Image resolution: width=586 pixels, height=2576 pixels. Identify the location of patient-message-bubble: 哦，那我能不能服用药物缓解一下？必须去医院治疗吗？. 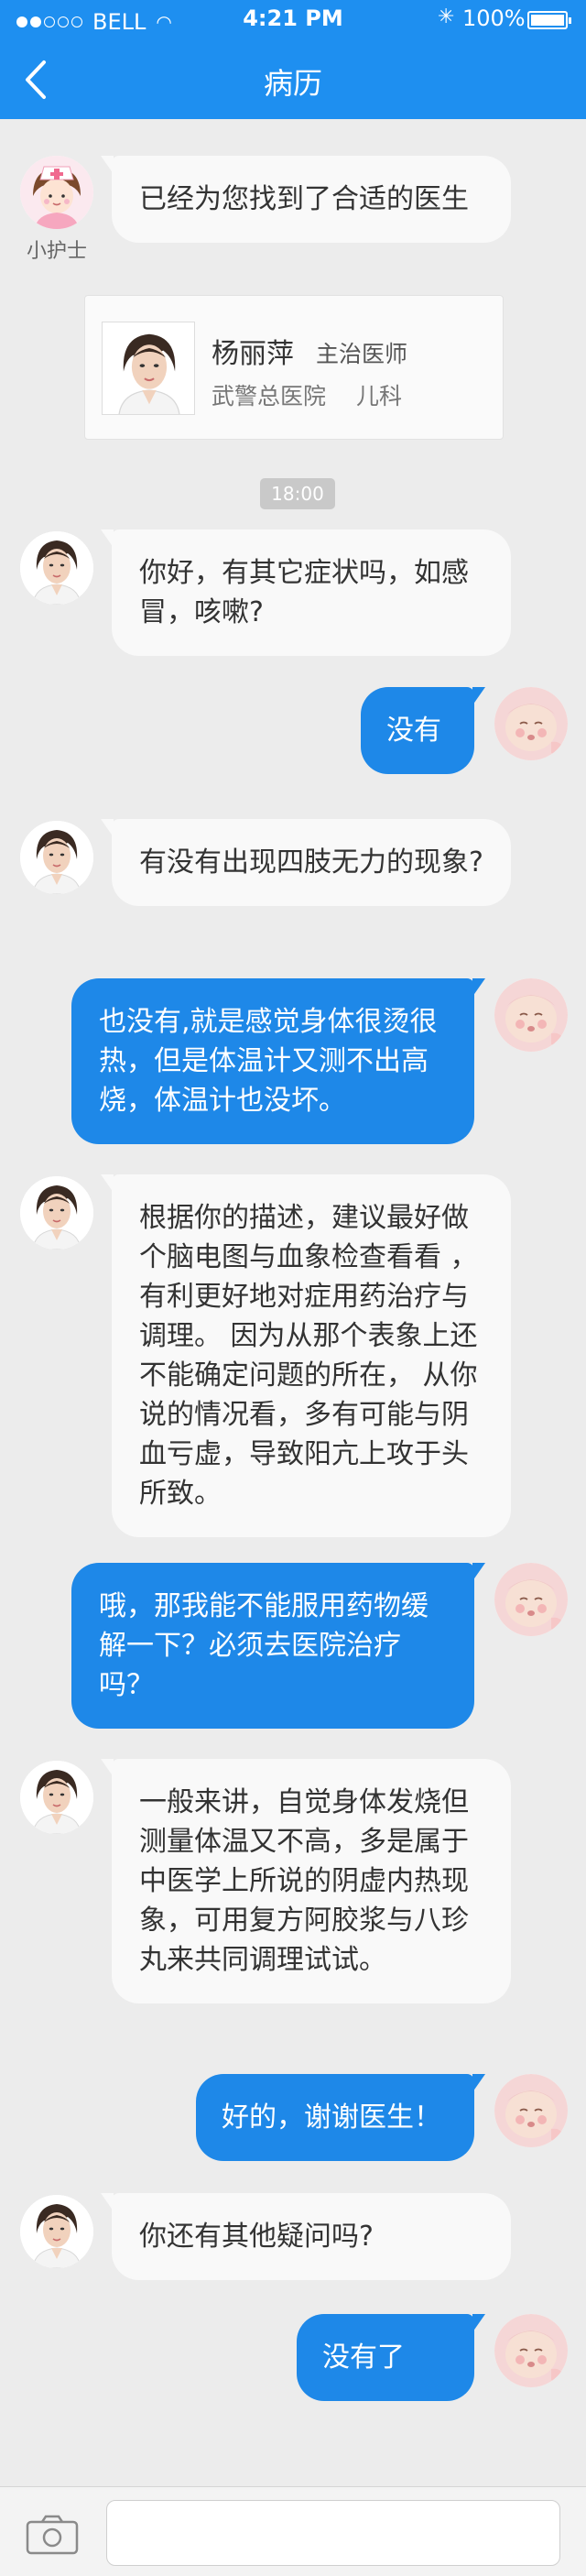
(278, 1646).